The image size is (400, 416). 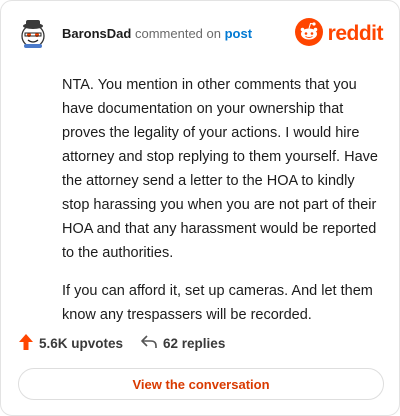 I want to click on username: BaronsDad, so click(x=96, y=33).